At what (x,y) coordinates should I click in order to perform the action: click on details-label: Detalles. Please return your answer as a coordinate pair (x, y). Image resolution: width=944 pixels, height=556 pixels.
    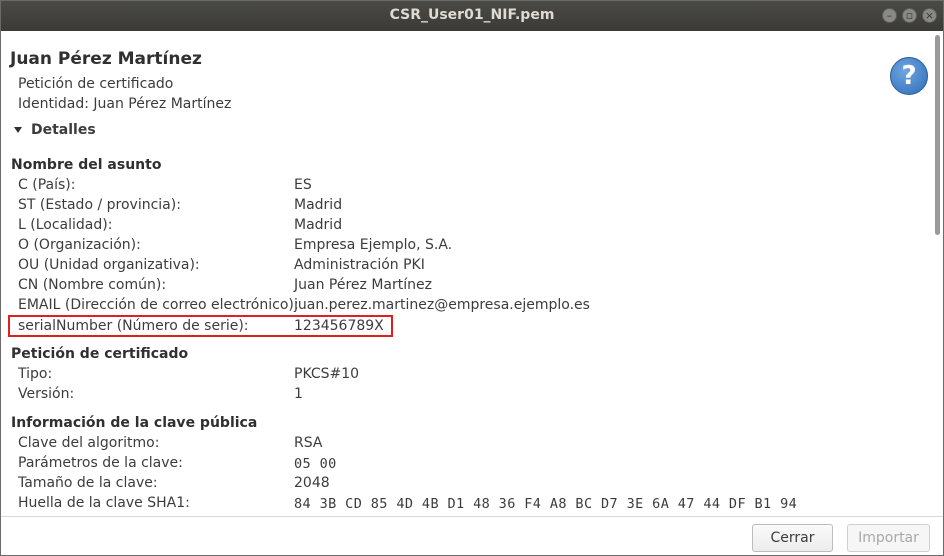
    Looking at the image, I should click on (63, 130).